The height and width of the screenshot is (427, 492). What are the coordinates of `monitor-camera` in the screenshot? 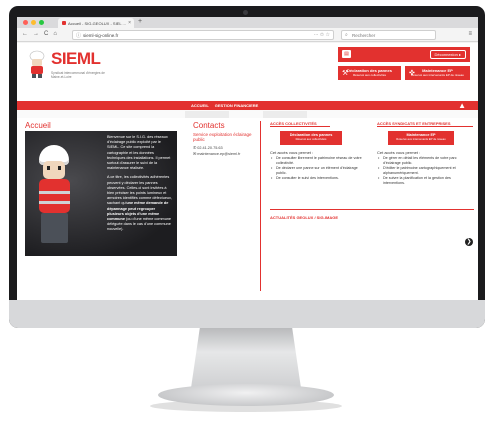 It's located at (245, 12).